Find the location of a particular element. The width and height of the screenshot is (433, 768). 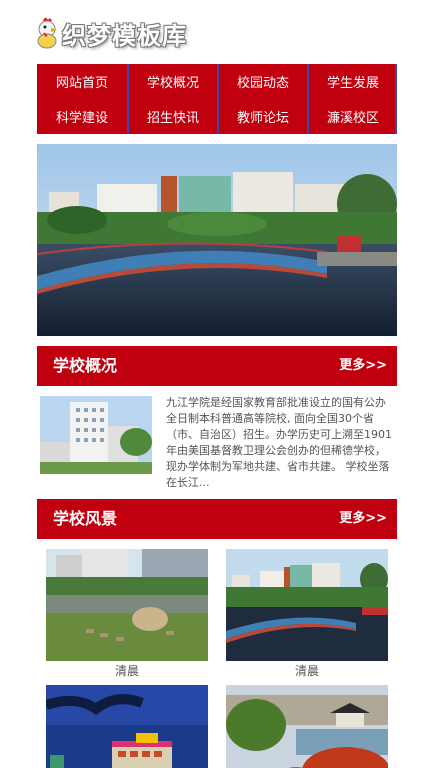

overview-title: 学校概况 is located at coordinates (85, 365).